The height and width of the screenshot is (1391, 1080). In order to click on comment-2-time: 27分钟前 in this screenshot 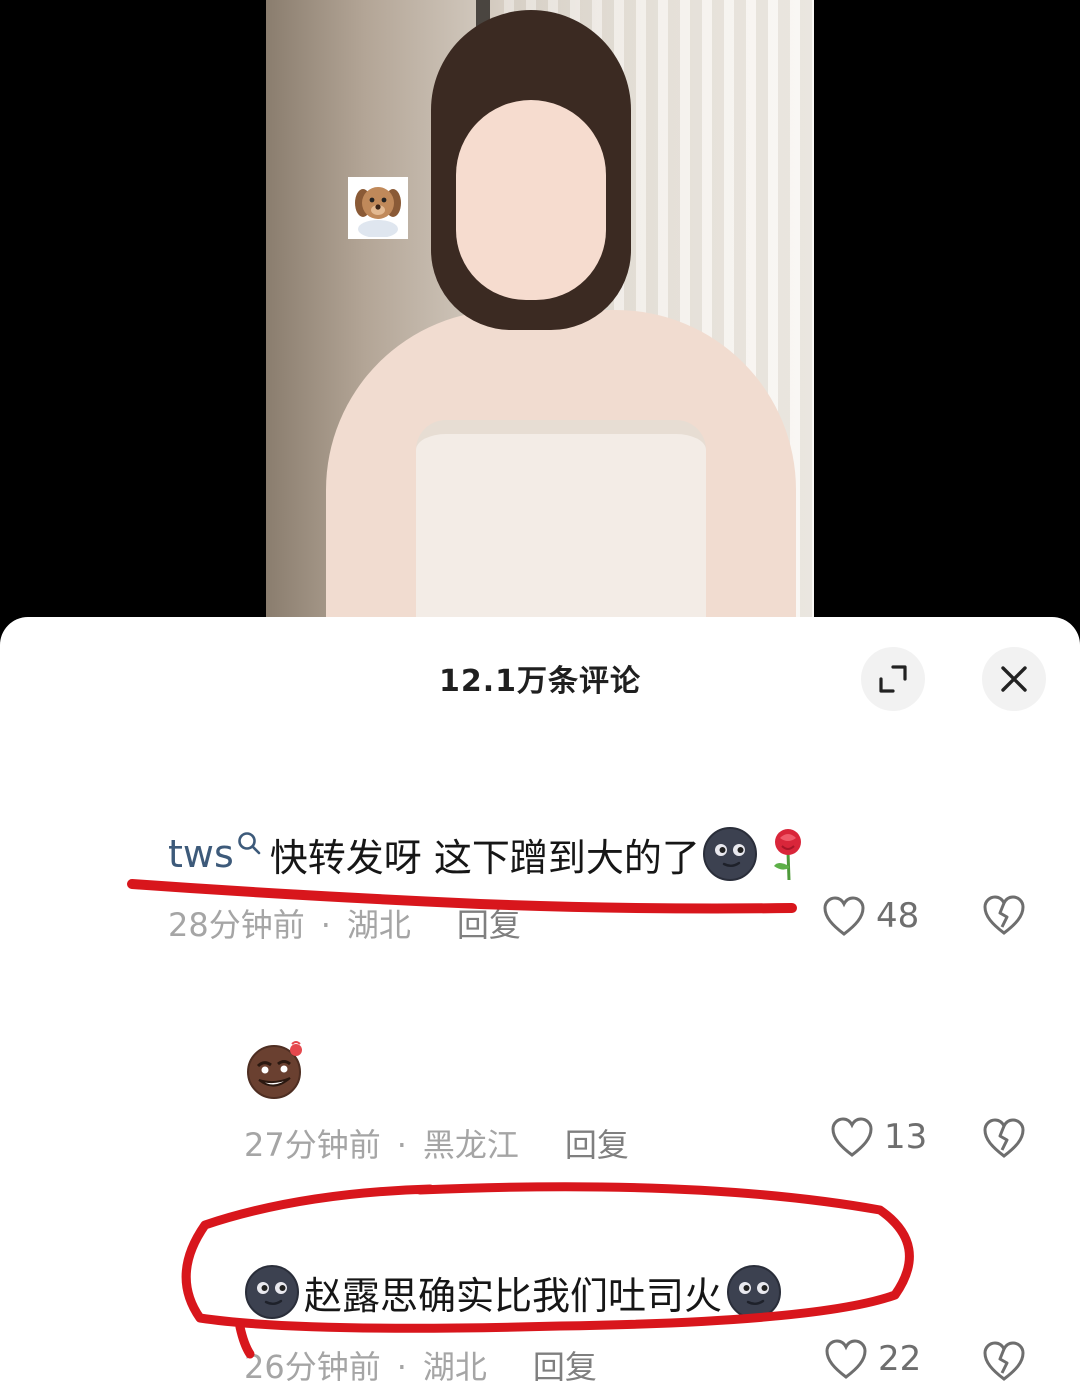, I will do `click(312, 1145)`.